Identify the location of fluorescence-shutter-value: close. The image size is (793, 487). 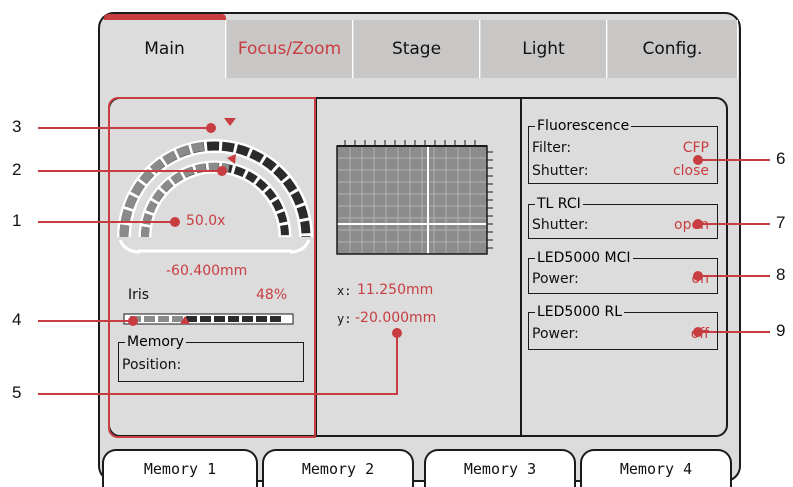
(690, 171).